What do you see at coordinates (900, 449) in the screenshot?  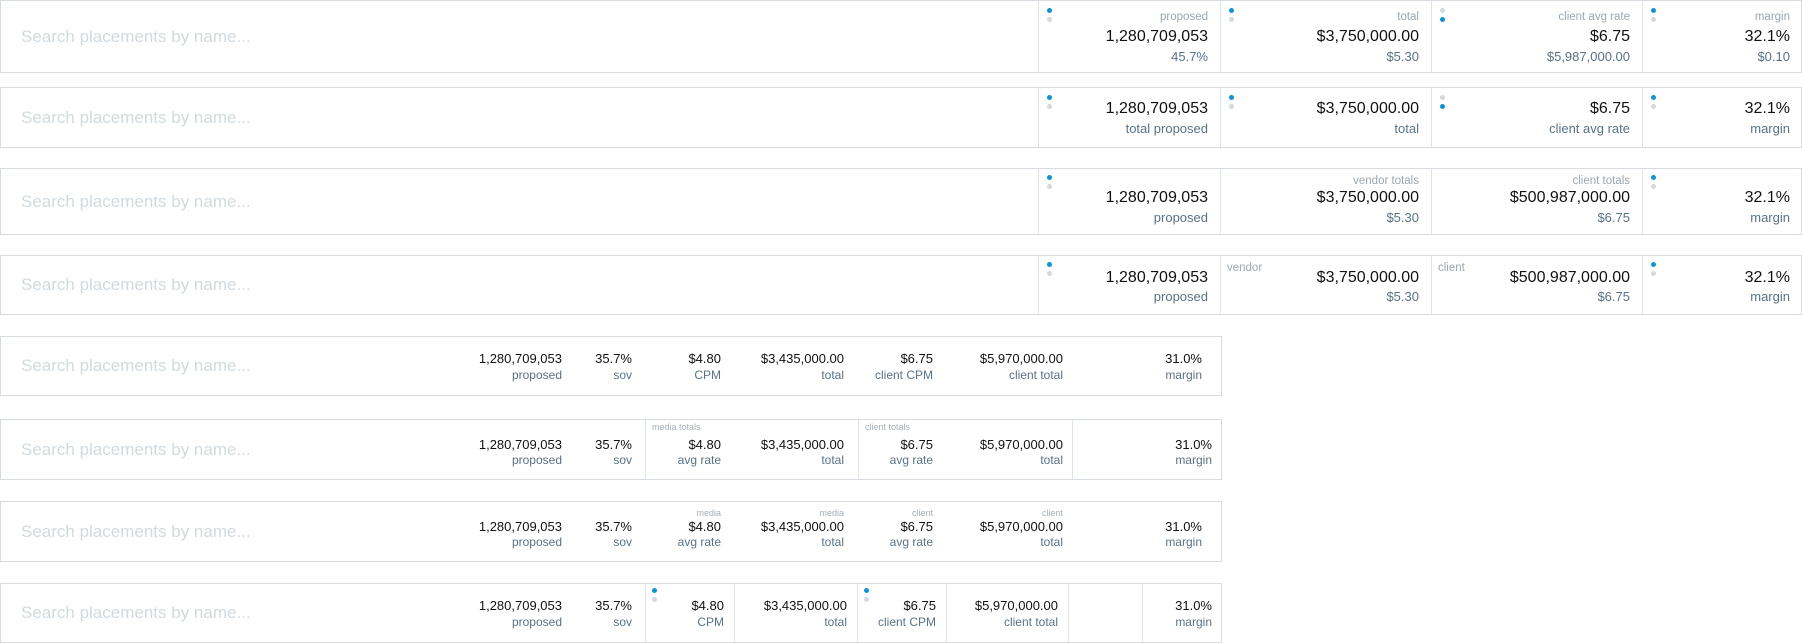 I see `client-avg-rate-cell: client totals $6.75 avg rate` at bounding box center [900, 449].